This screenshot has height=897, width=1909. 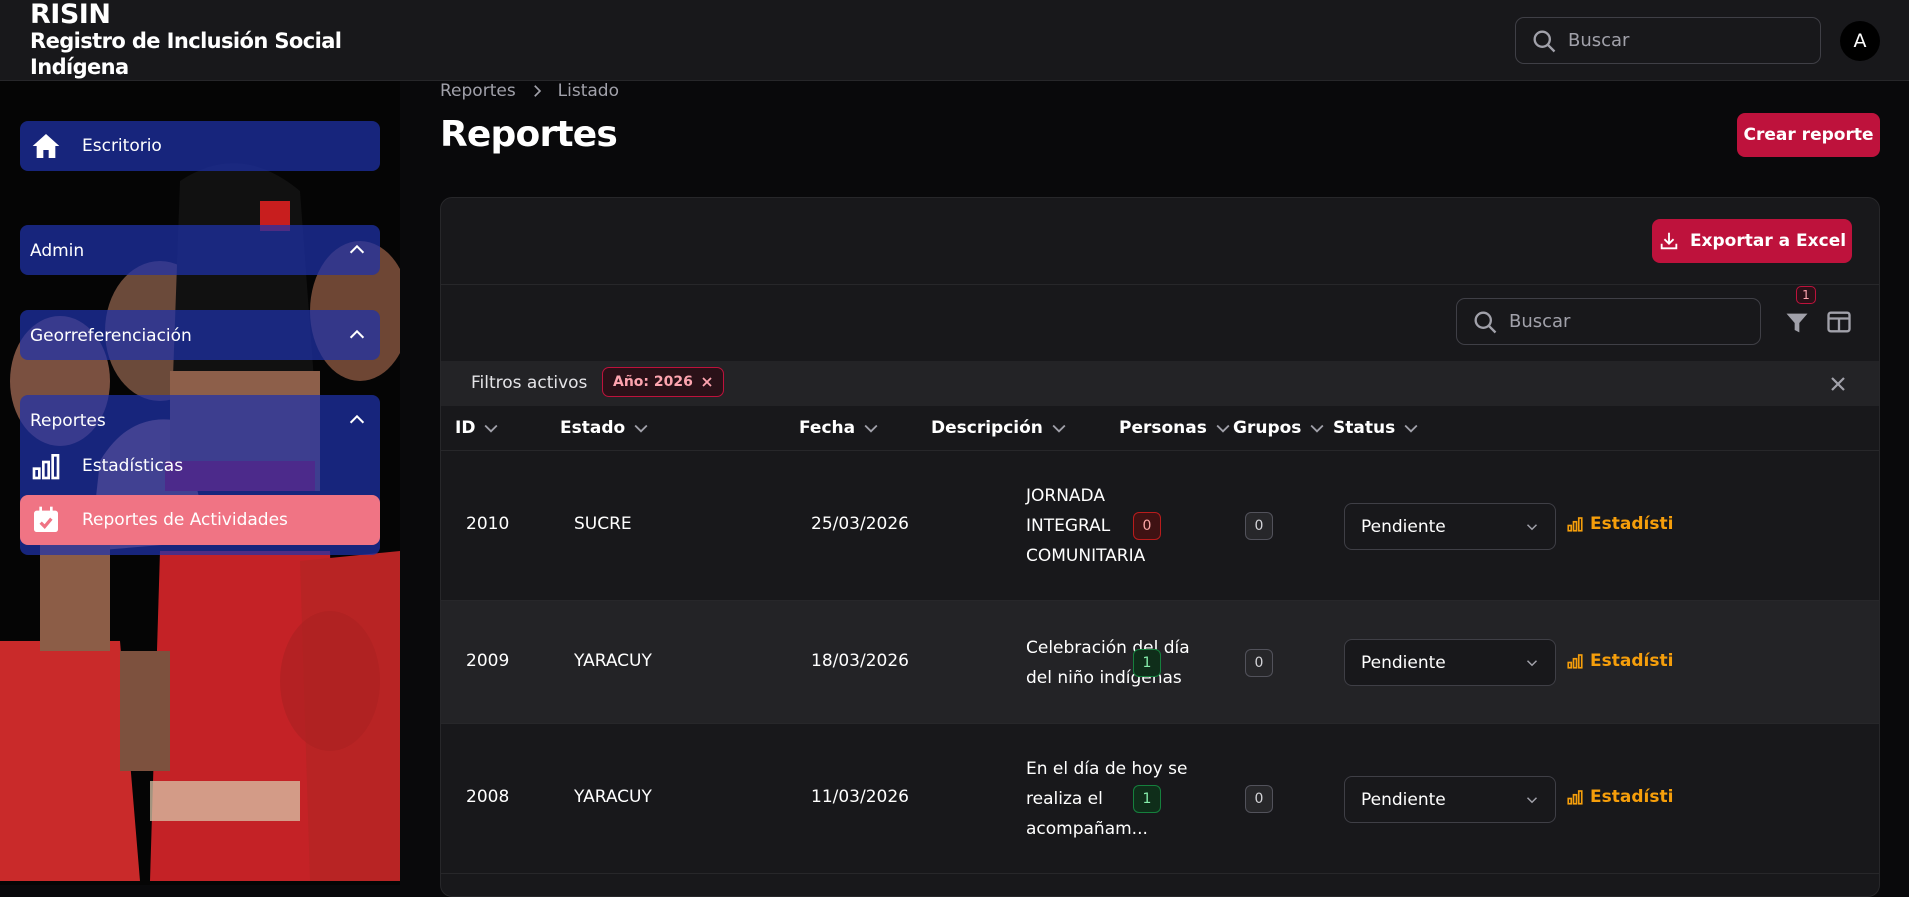 What do you see at coordinates (1160, 383) in the screenshot?
I see `active-filters-bar: Filtros activos Año: 2026` at bounding box center [1160, 383].